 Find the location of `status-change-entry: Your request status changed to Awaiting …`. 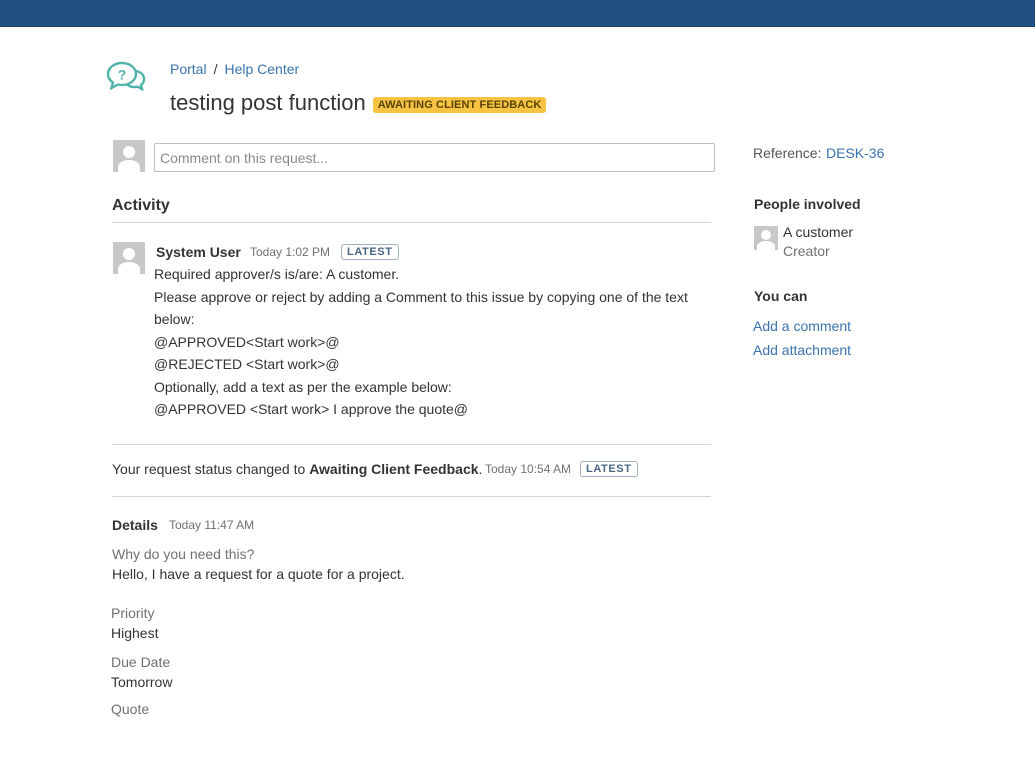

status-change-entry: Your request status changed to Awaiting … is located at coordinates (297, 469).